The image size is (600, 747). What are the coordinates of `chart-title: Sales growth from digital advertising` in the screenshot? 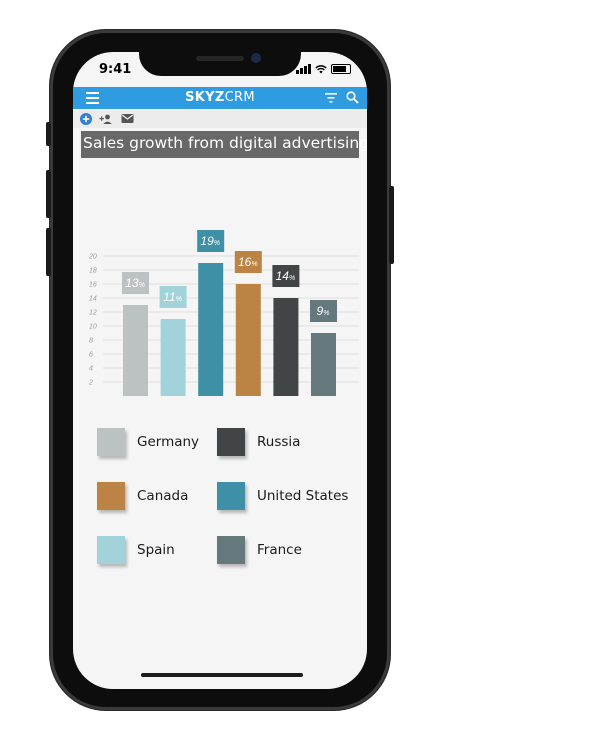 It's located at (225, 143).